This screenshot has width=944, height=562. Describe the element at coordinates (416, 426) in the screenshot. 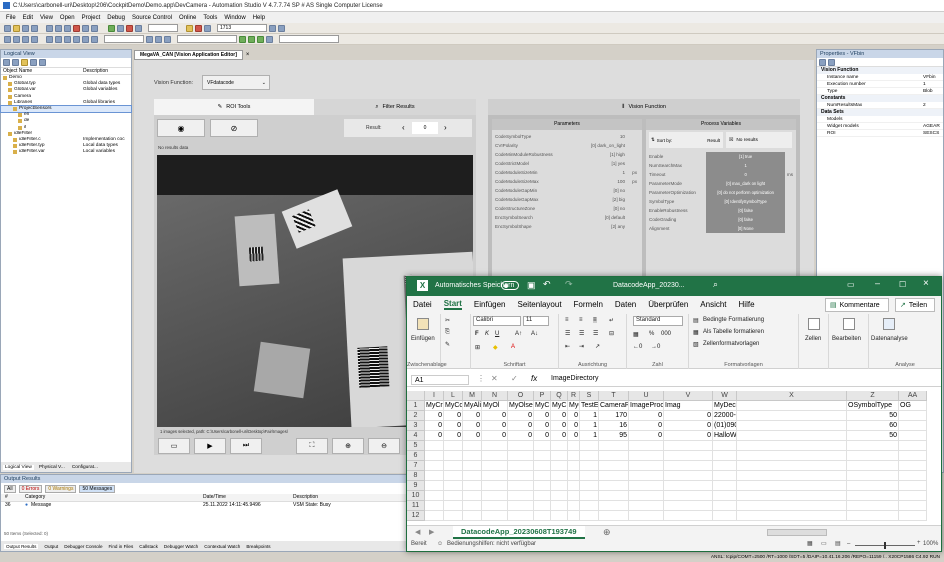

I see `row-header: 3` at that location.